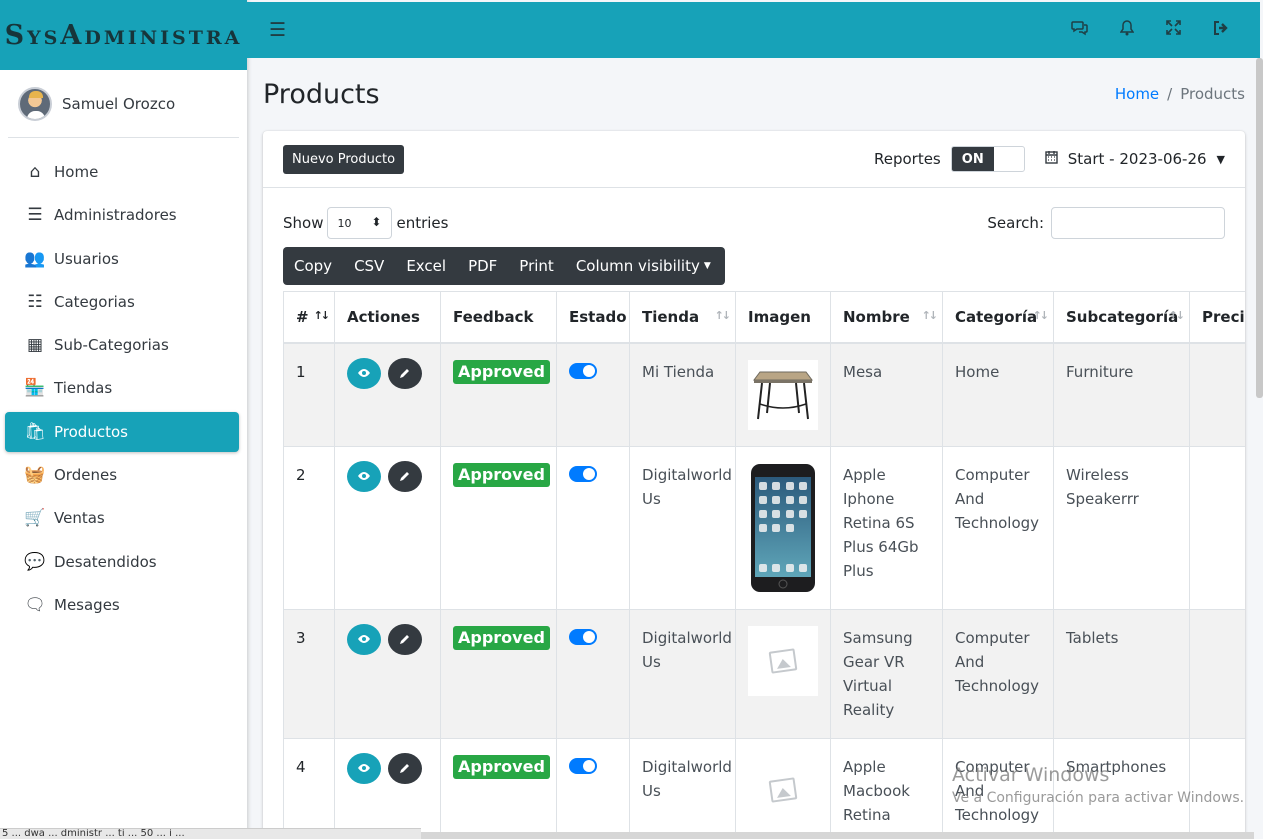 This screenshot has width=1263, height=839. What do you see at coordinates (1138, 223) in the screenshot?
I see `search-input` at bounding box center [1138, 223].